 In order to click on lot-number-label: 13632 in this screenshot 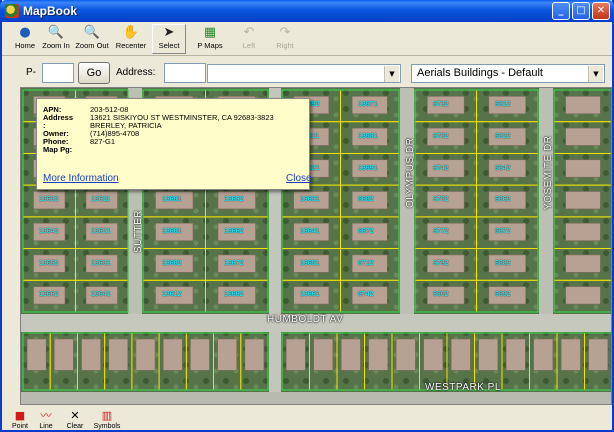, I will do `click(49, 199)`.